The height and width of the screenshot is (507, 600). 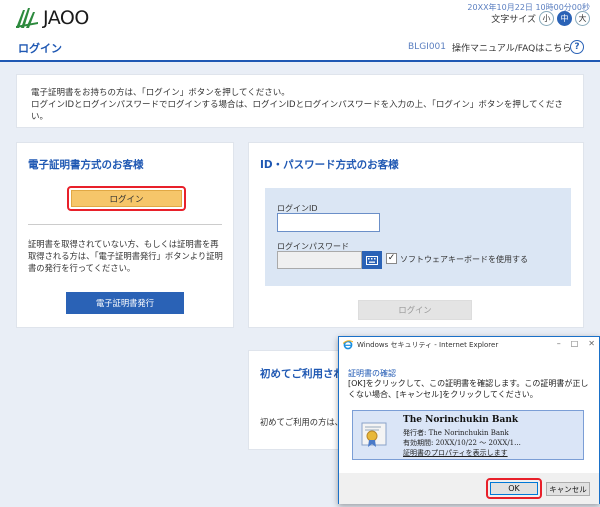 I want to click on font-size-medium-button: 中, so click(x=564, y=18).